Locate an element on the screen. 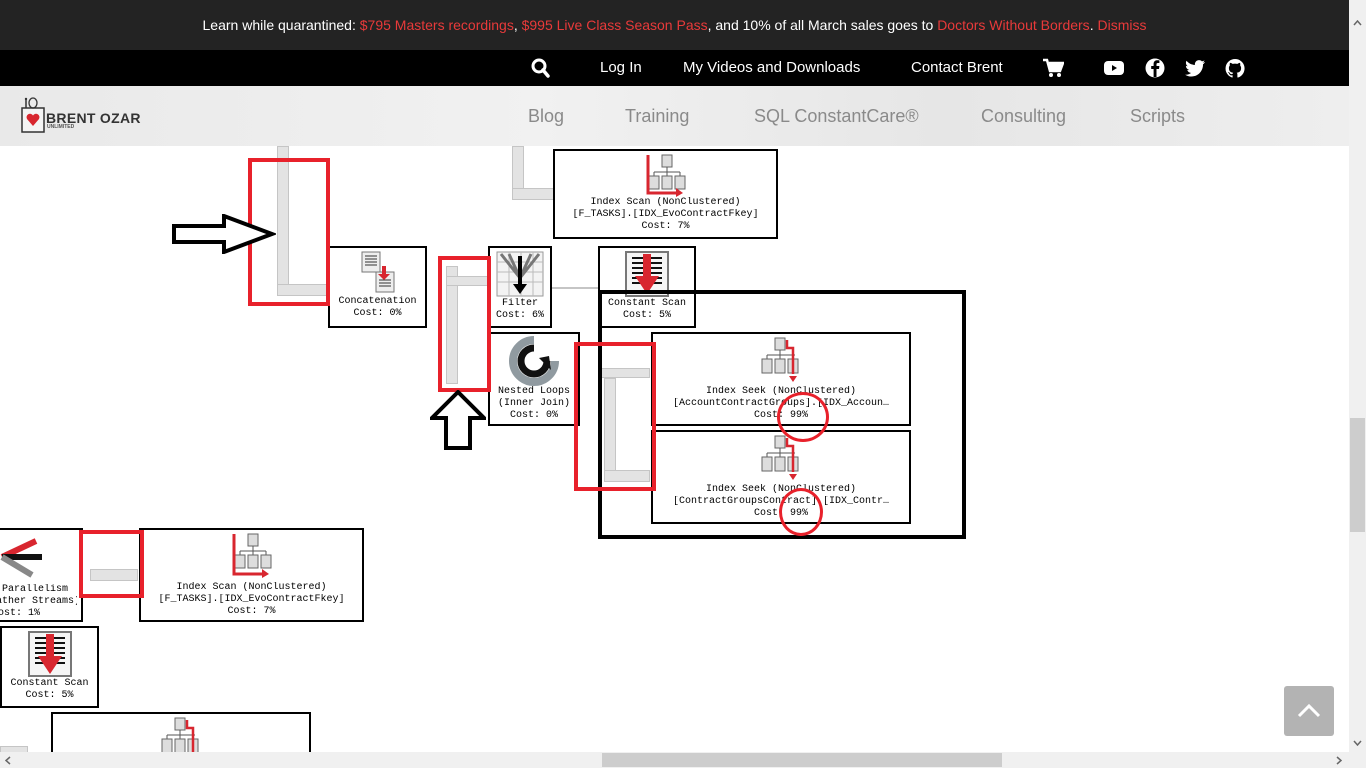 This screenshot has width=1366, height=768. cart-icon is located at coordinates (1053, 68).